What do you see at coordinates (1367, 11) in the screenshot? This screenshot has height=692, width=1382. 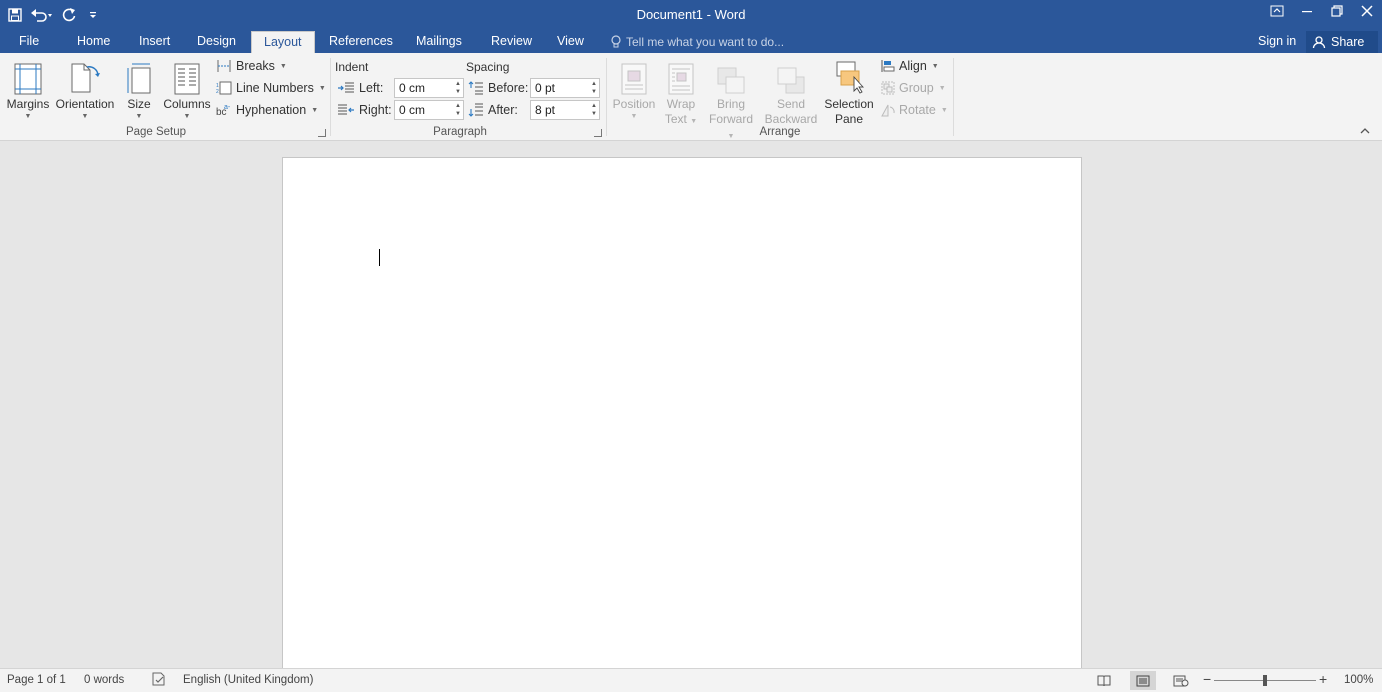 I see `close-icon` at bounding box center [1367, 11].